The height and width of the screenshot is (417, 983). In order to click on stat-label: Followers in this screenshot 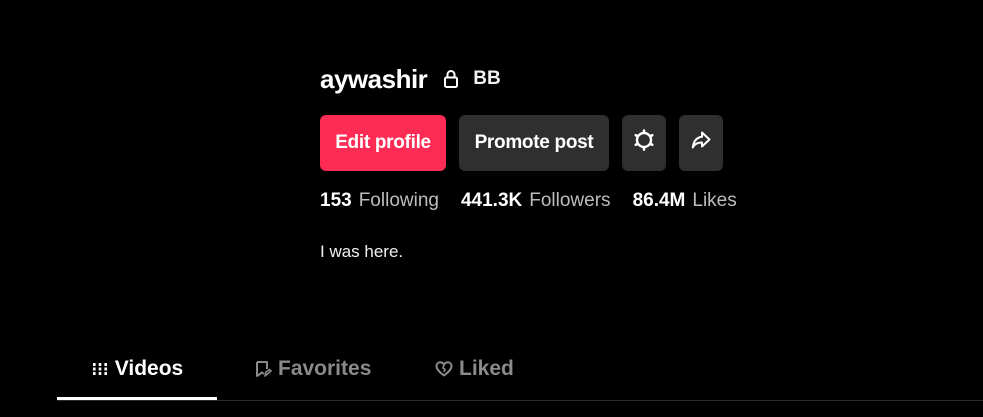, I will do `click(570, 200)`.